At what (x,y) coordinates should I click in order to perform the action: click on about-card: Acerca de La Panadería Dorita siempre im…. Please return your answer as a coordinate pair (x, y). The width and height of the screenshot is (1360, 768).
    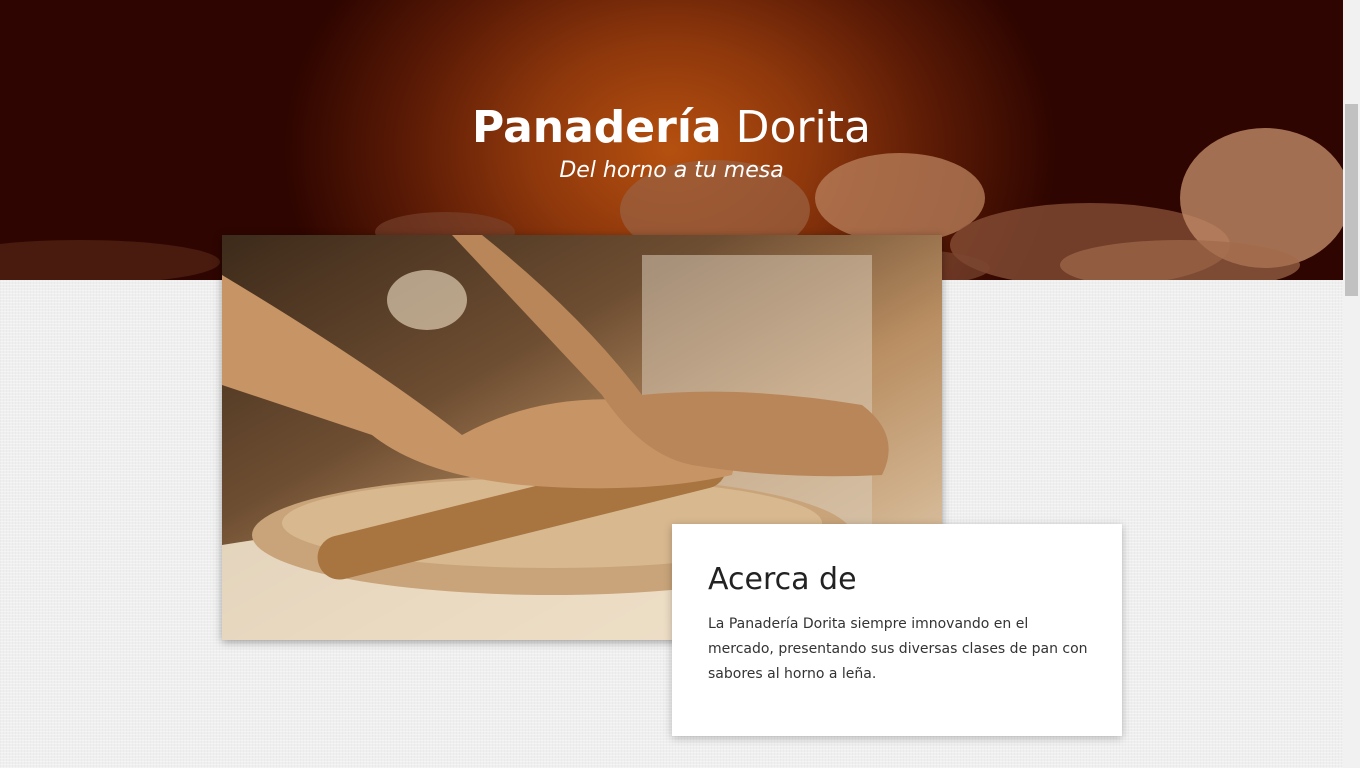
    Looking at the image, I should click on (897, 630).